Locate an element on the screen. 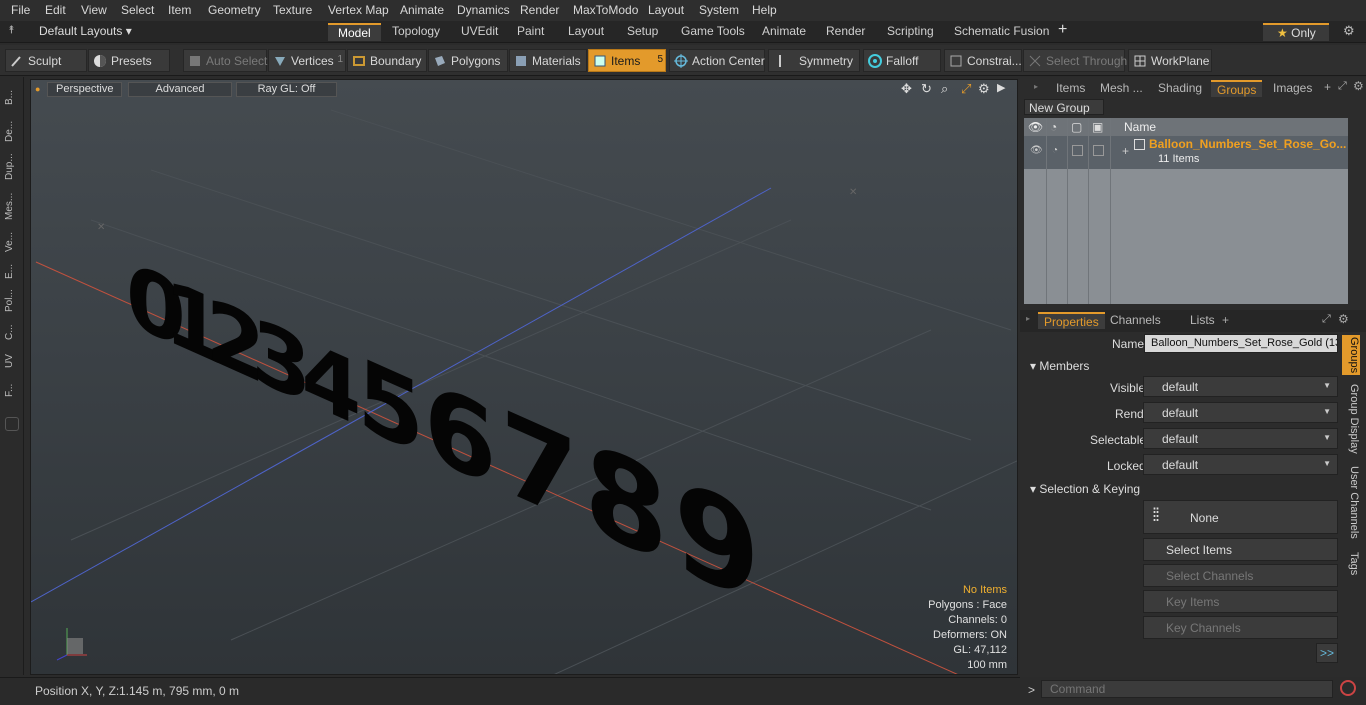 The height and width of the screenshot is (705, 1366). menu-maxtomodo: MaxToModo is located at coordinates (605, 10).